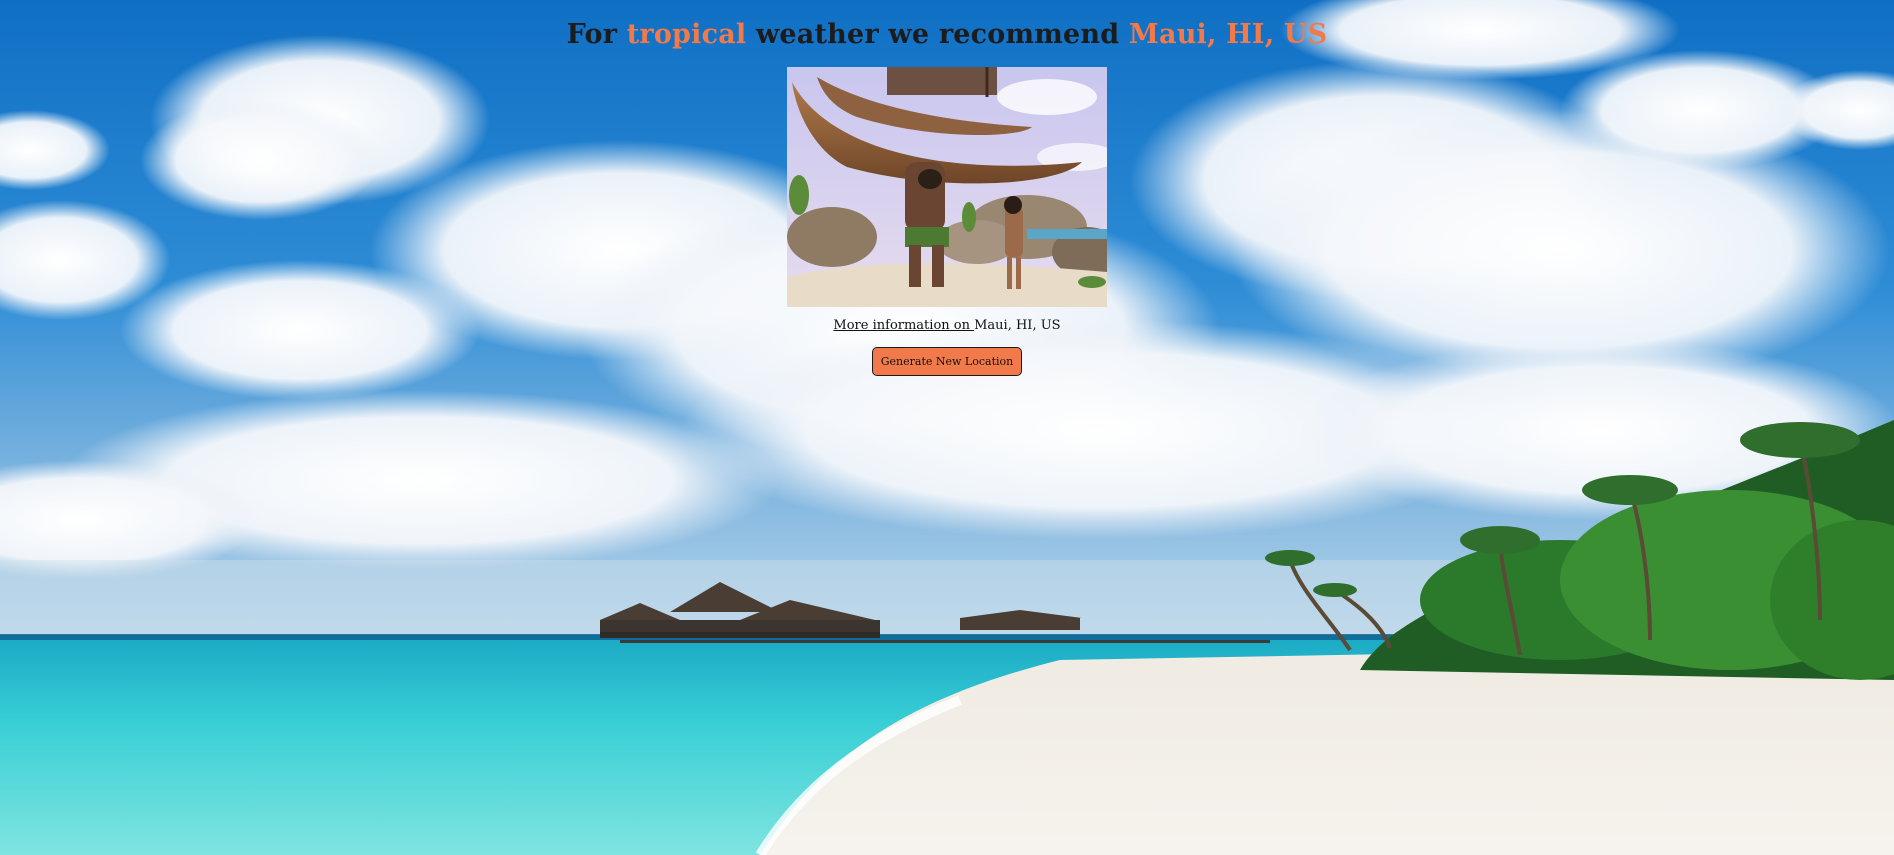 Image resolution: width=1894 pixels, height=855 pixels. I want to click on more-info-link: More information on, so click(903, 325).